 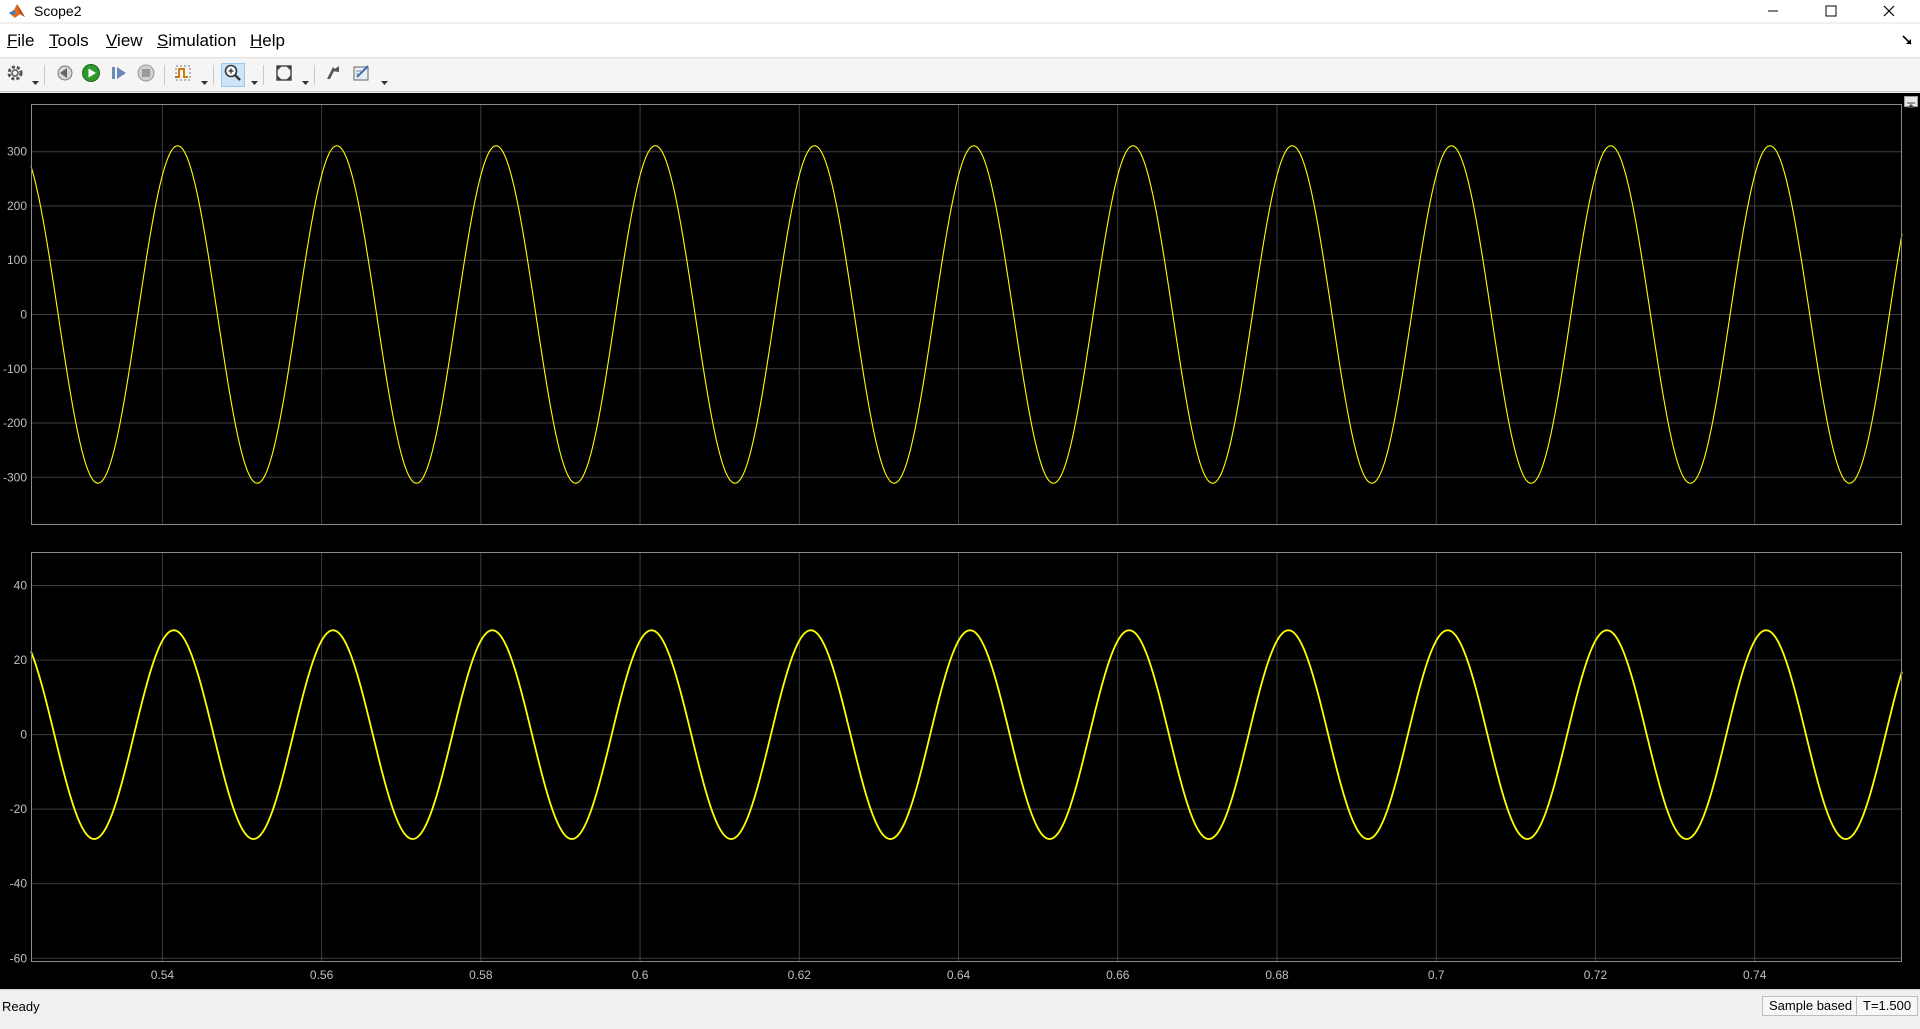 What do you see at coordinates (384, 79) in the screenshot?
I see `measurements-dropdown-icon` at bounding box center [384, 79].